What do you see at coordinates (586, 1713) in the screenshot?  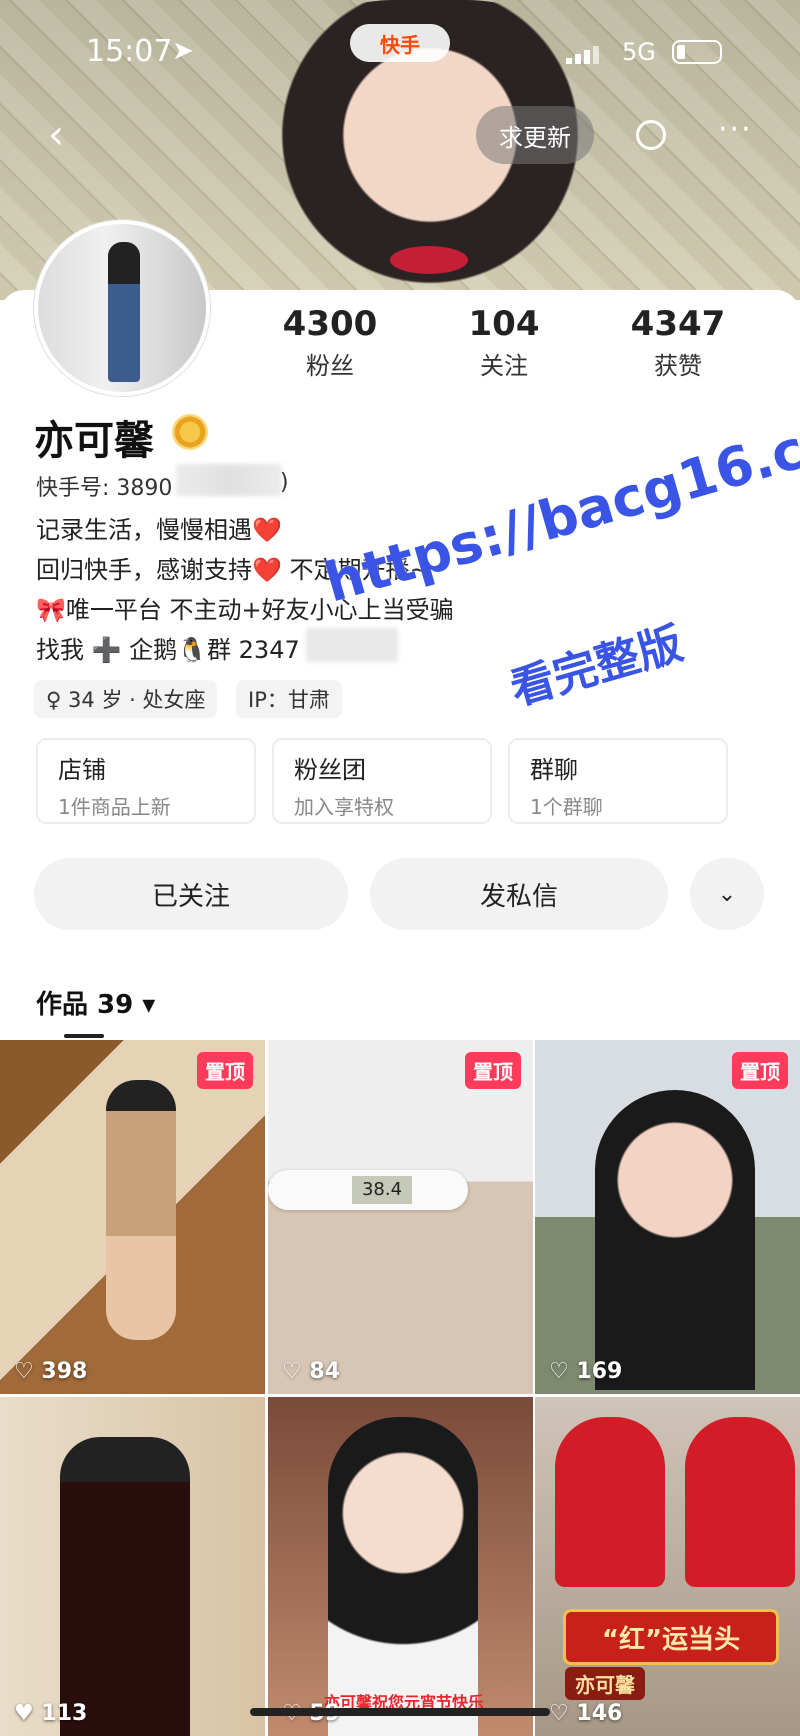 I see `like-count: ♡ 146` at bounding box center [586, 1713].